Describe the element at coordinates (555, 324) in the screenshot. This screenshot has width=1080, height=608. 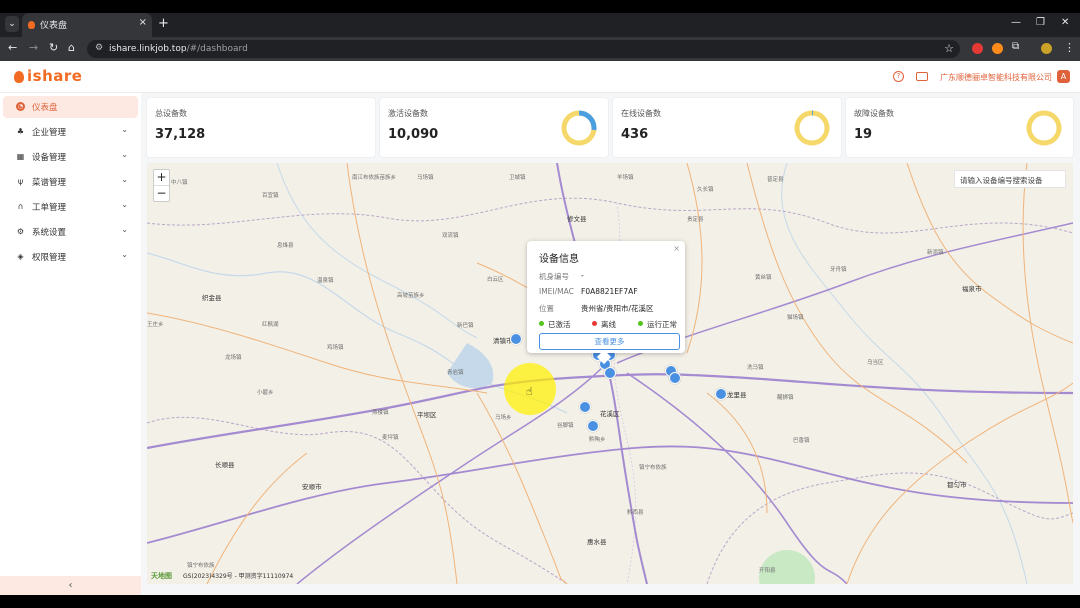
I see `status-activated: 已激活` at that location.